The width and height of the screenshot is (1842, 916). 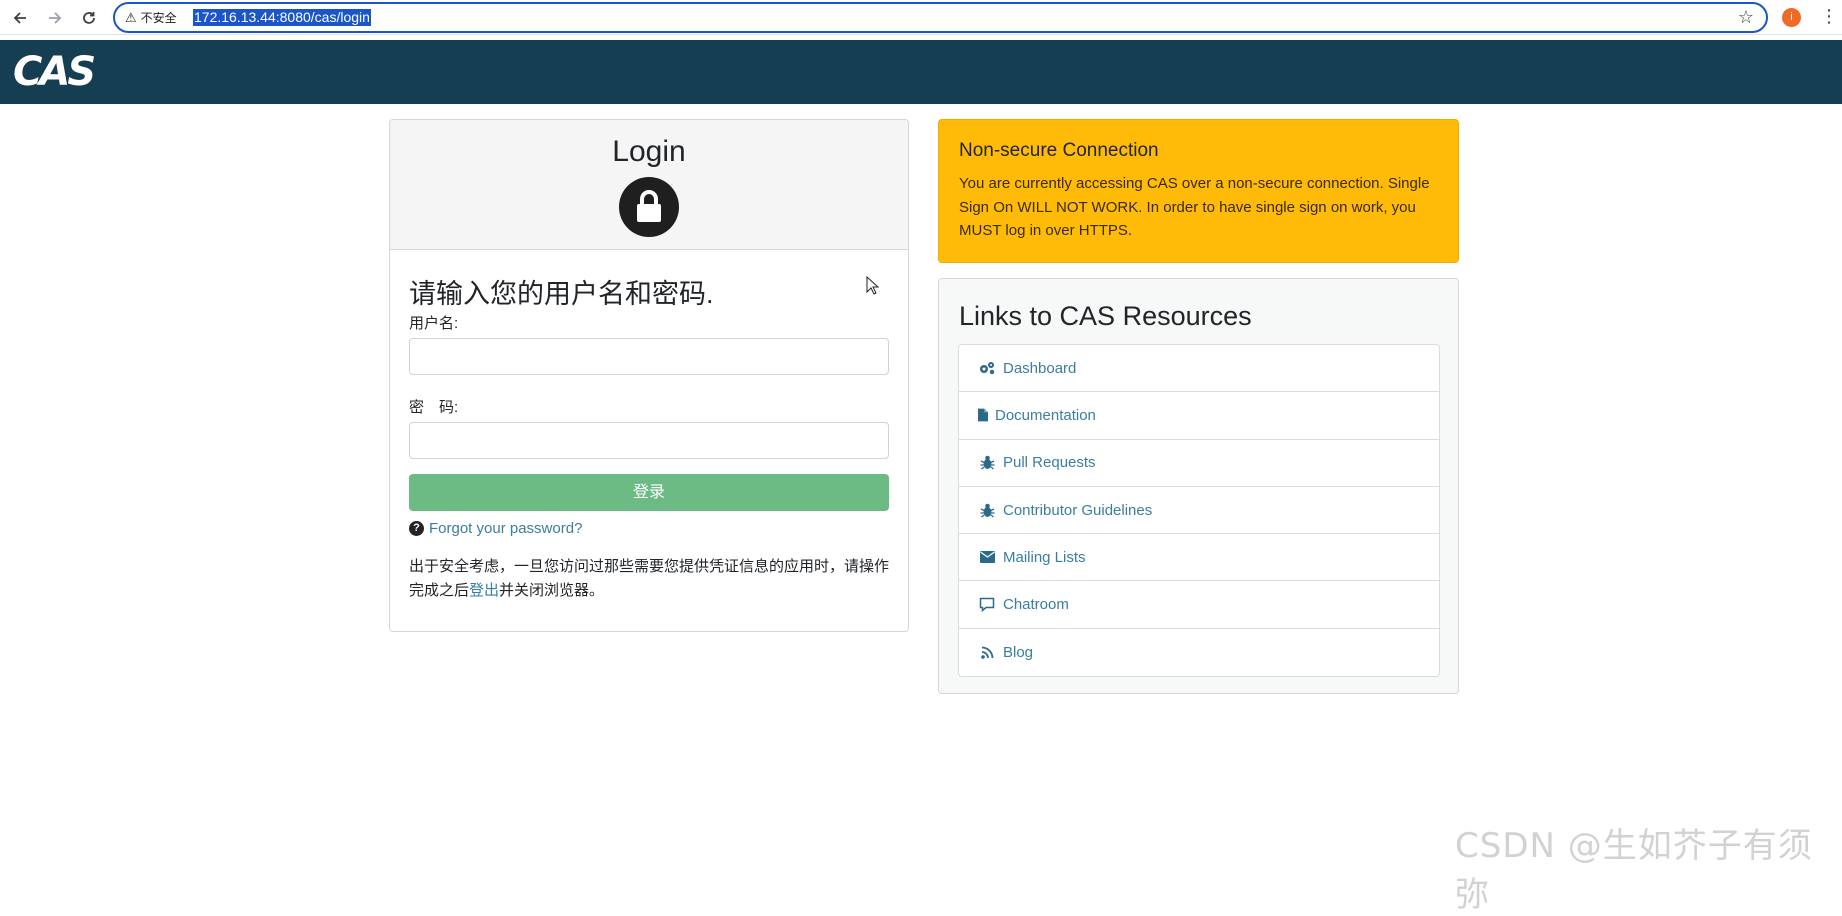 I want to click on forgot-password: ? Forgot your password?, so click(x=495, y=528).